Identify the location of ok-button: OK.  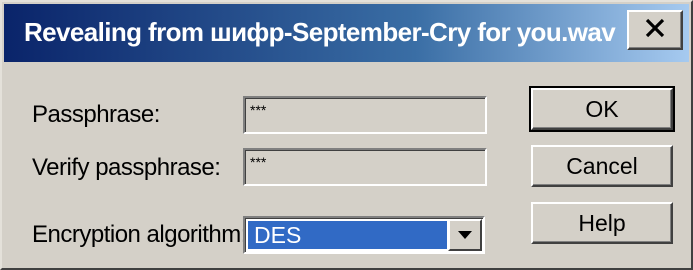
(602, 109).